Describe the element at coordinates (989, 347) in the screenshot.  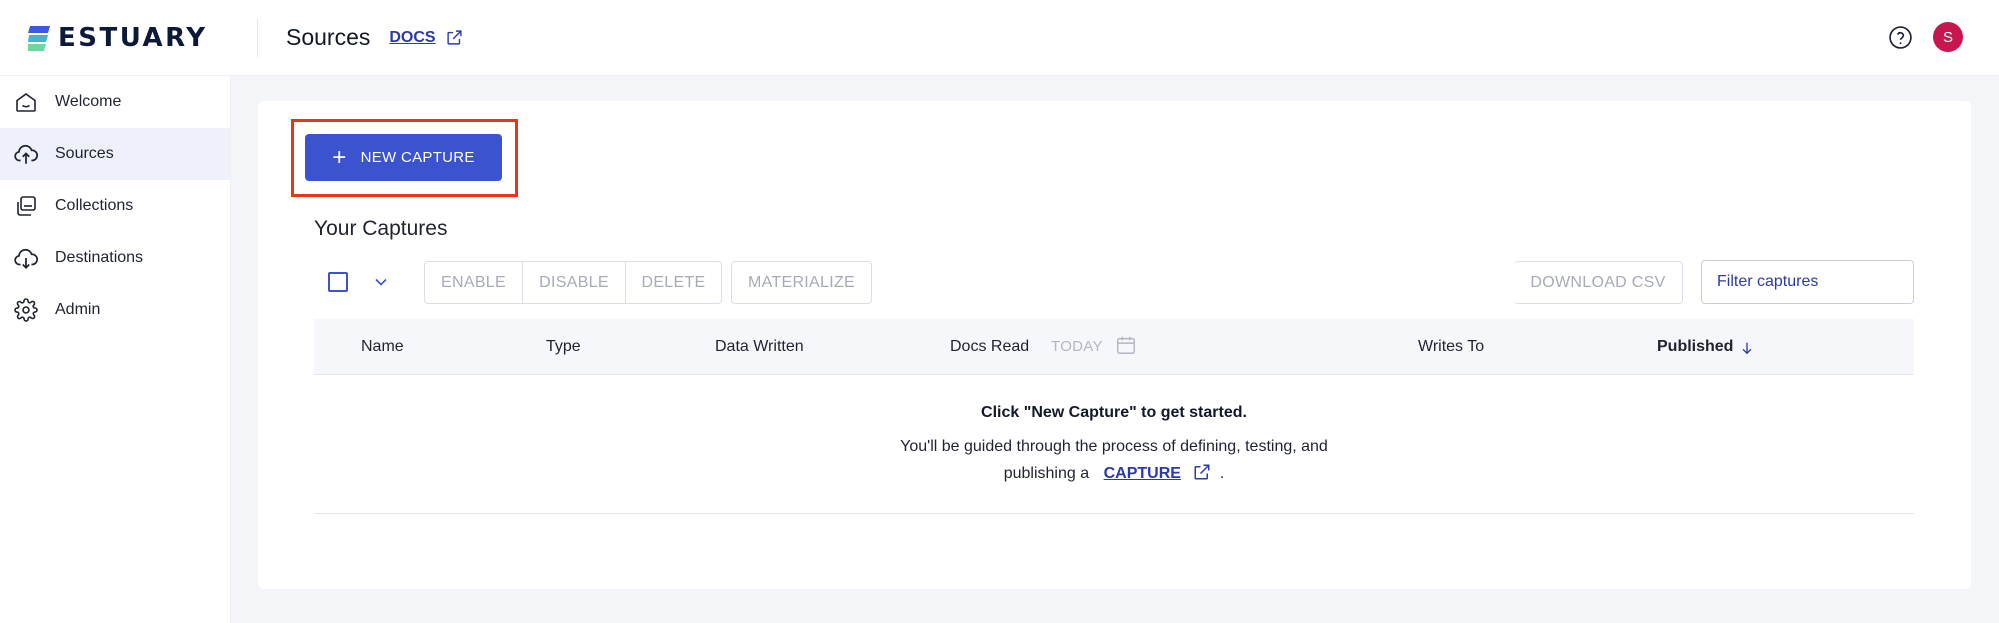
I see `column-docs-read: Docs Read` at that location.